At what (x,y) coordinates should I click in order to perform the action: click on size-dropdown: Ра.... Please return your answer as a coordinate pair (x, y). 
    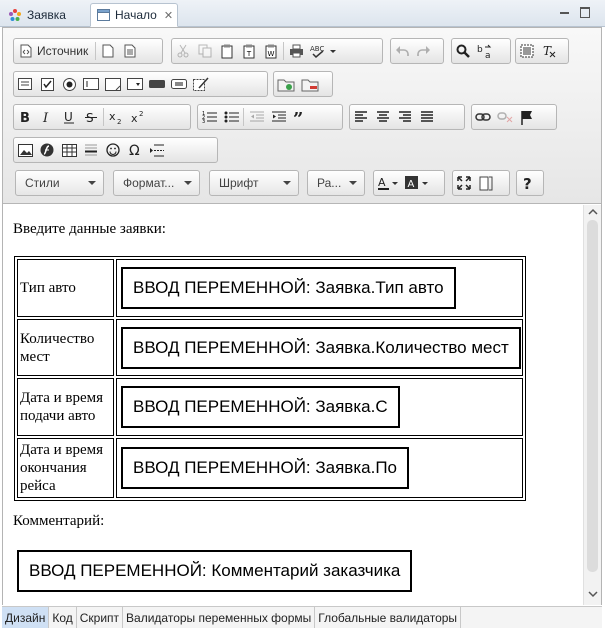
    Looking at the image, I should click on (336, 183).